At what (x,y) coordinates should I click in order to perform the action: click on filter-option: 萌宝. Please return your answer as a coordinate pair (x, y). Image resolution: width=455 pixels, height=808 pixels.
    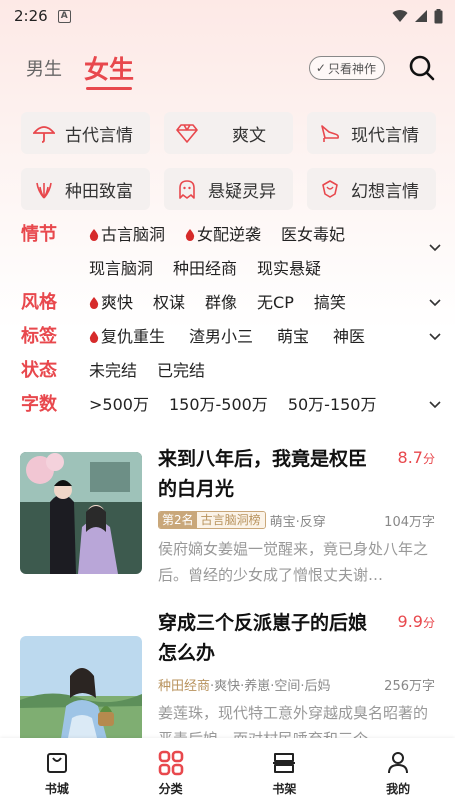
    Looking at the image, I should click on (293, 337).